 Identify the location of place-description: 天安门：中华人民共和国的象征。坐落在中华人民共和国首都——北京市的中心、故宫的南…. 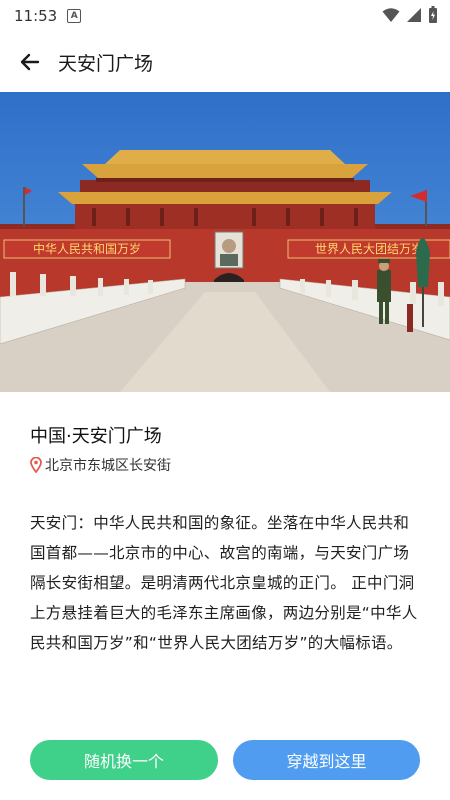
(224, 583).